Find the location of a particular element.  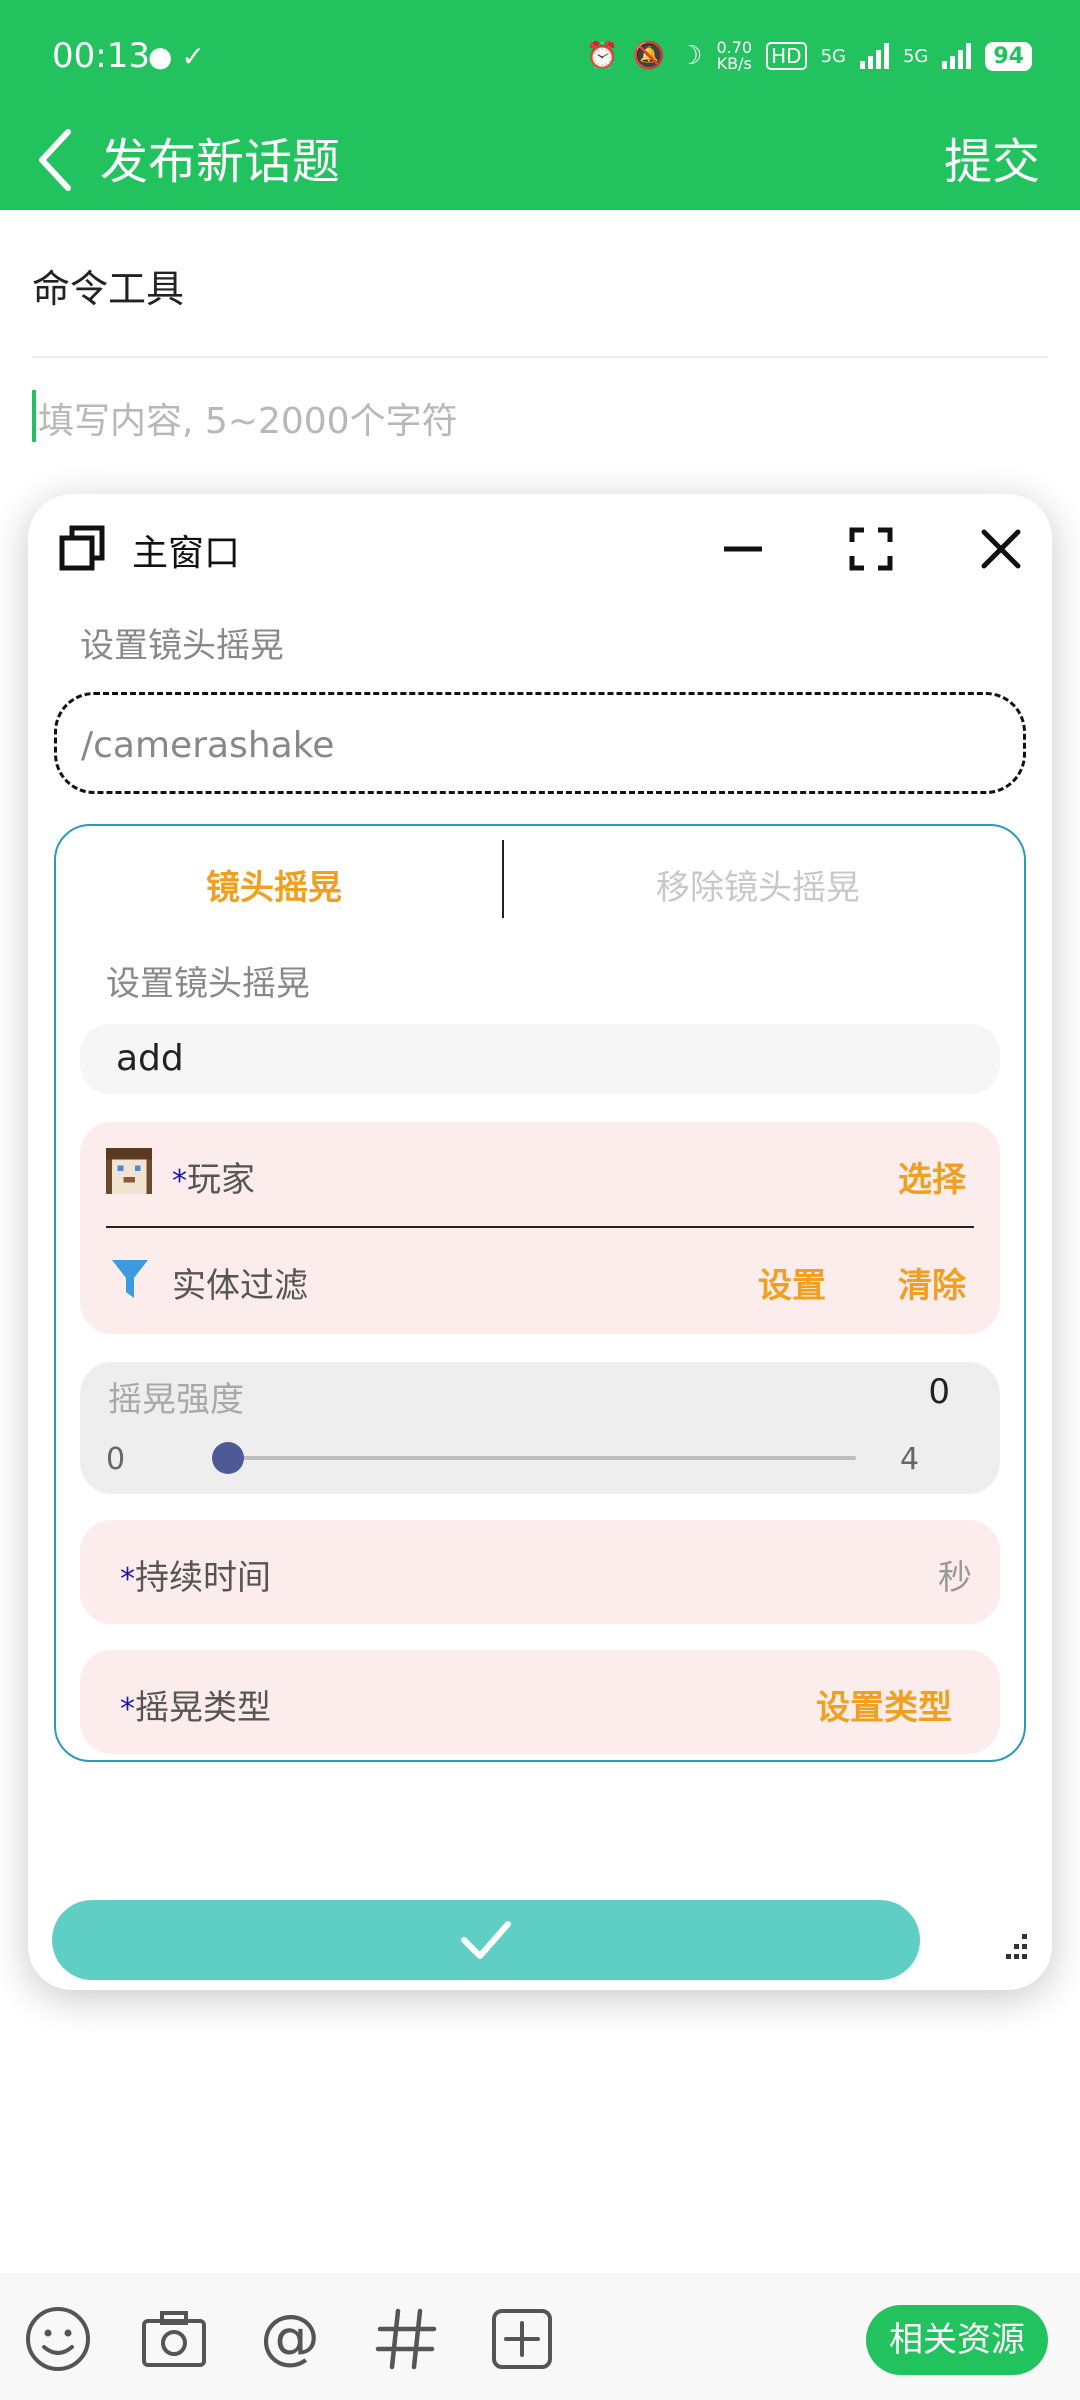

subcommand-label: 设置镜头摇晃 is located at coordinates (208, 984).